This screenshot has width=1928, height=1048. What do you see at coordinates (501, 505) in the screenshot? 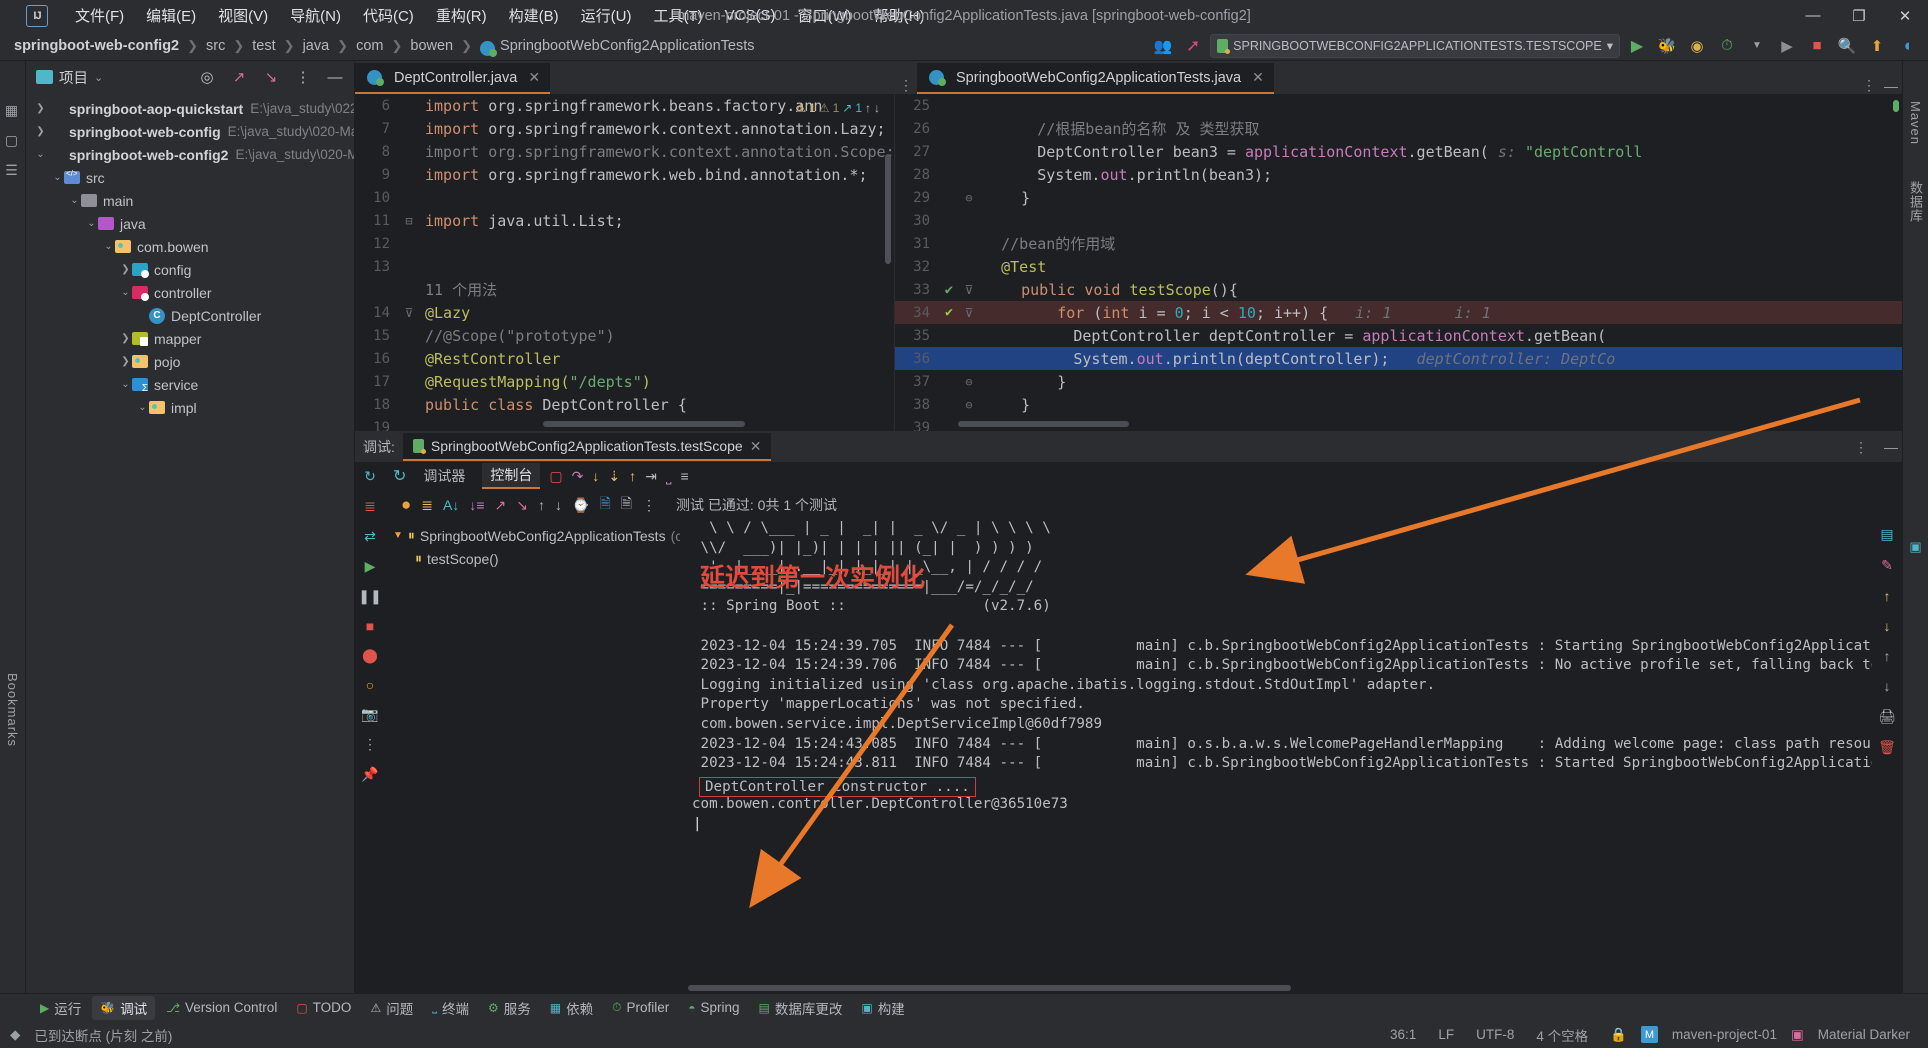
I see `expand-icon: ↗` at bounding box center [501, 505].